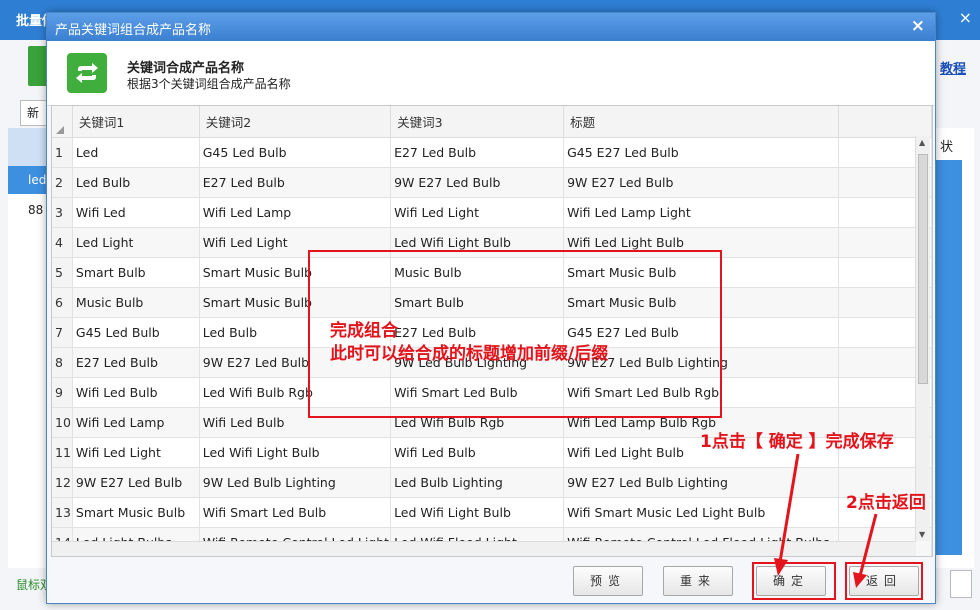  What do you see at coordinates (62, 392) in the screenshot?
I see `row-number: 9` at bounding box center [62, 392].